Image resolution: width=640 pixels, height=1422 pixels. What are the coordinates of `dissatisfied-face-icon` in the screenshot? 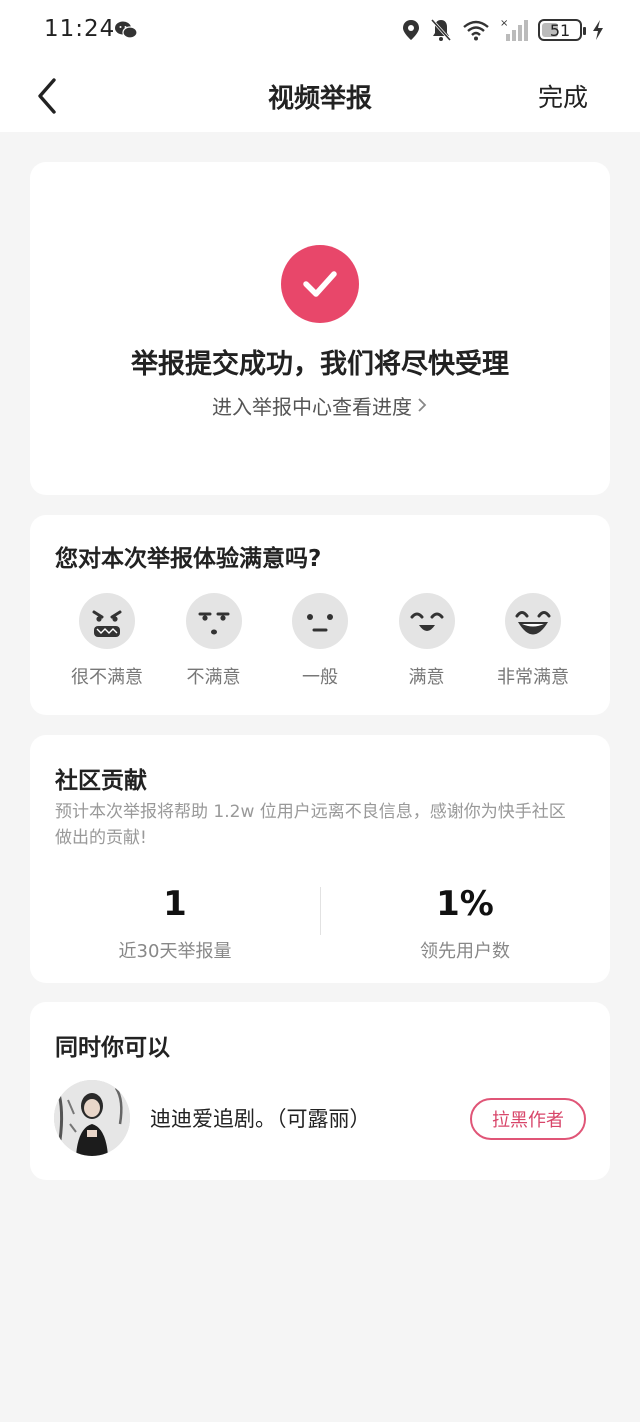 It's located at (213, 621).